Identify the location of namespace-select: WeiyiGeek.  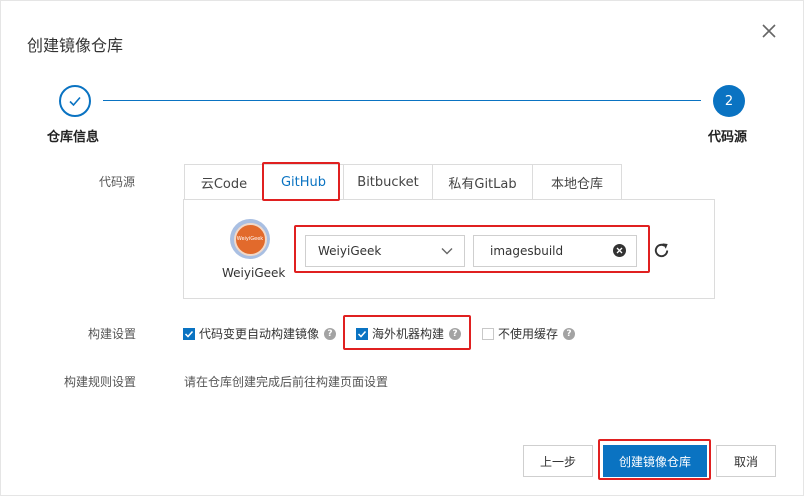
(385, 251).